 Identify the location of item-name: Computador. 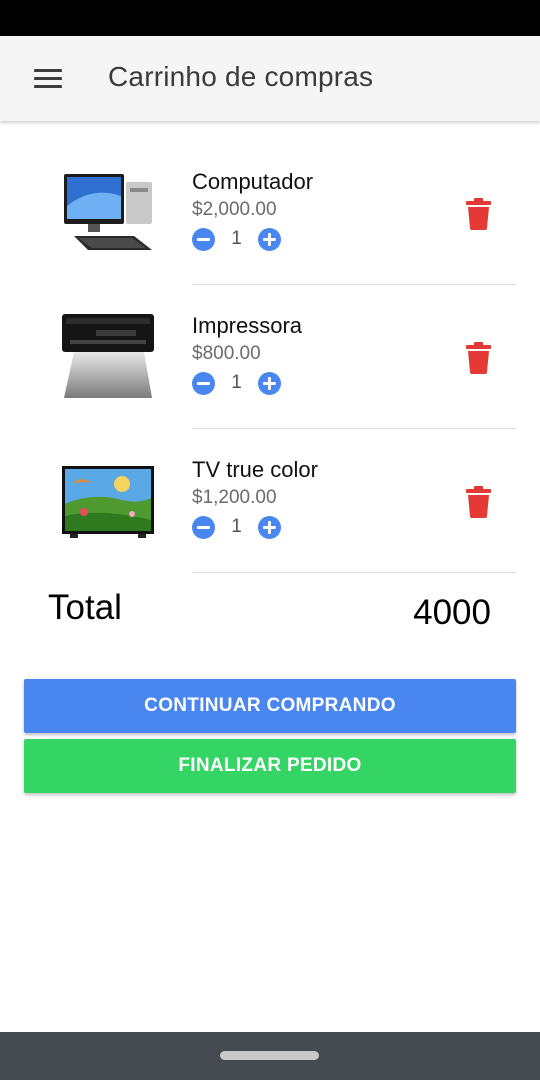
(253, 181).